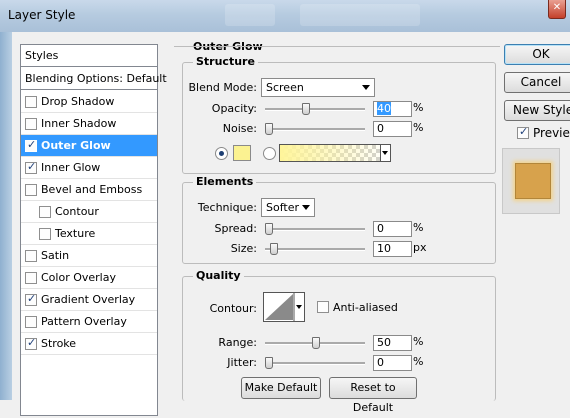 The width and height of the screenshot is (570, 418). Describe the element at coordinates (392, 343) in the screenshot. I see `range-field: 50` at that location.